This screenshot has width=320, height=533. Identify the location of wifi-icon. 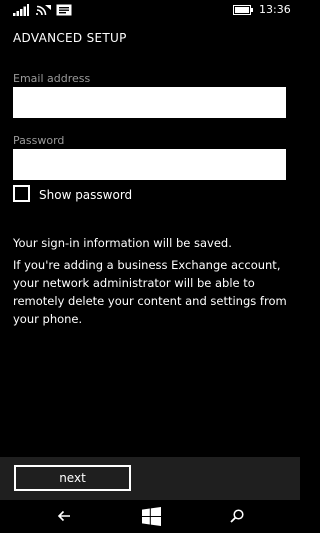
(43, 10).